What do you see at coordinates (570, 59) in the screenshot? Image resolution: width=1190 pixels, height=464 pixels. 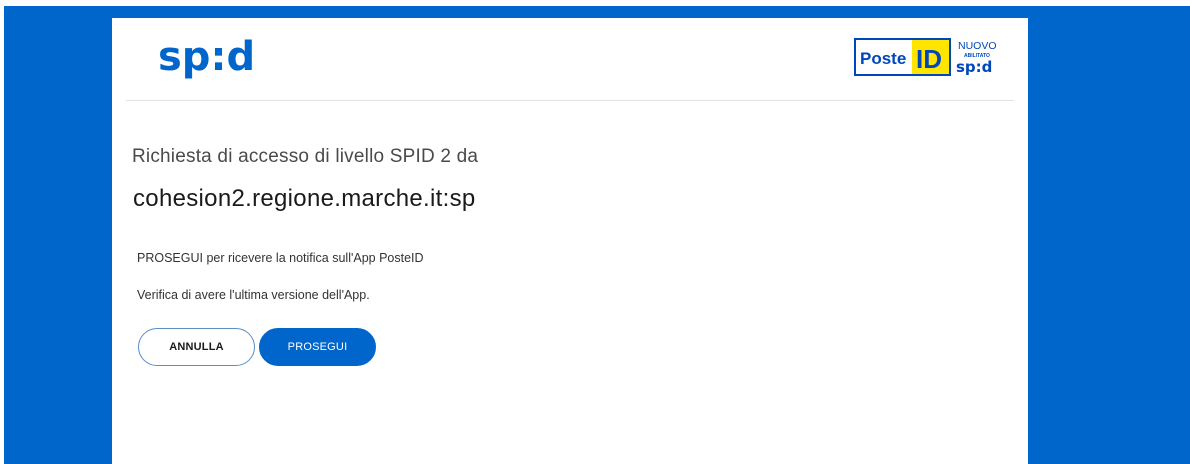 I see `header: sp:d Poste ID NUOVO ABILITATO sp:d` at bounding box center [570, 59].